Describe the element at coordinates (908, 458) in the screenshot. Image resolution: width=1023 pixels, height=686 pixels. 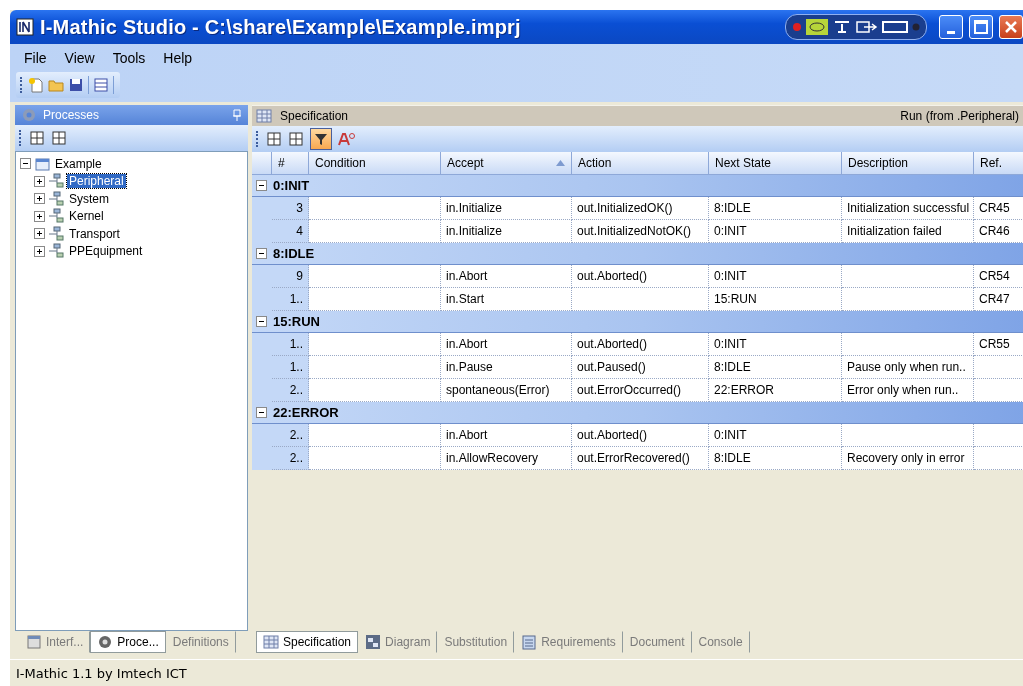
I see `table-cell: Recovery only in error` at that location.